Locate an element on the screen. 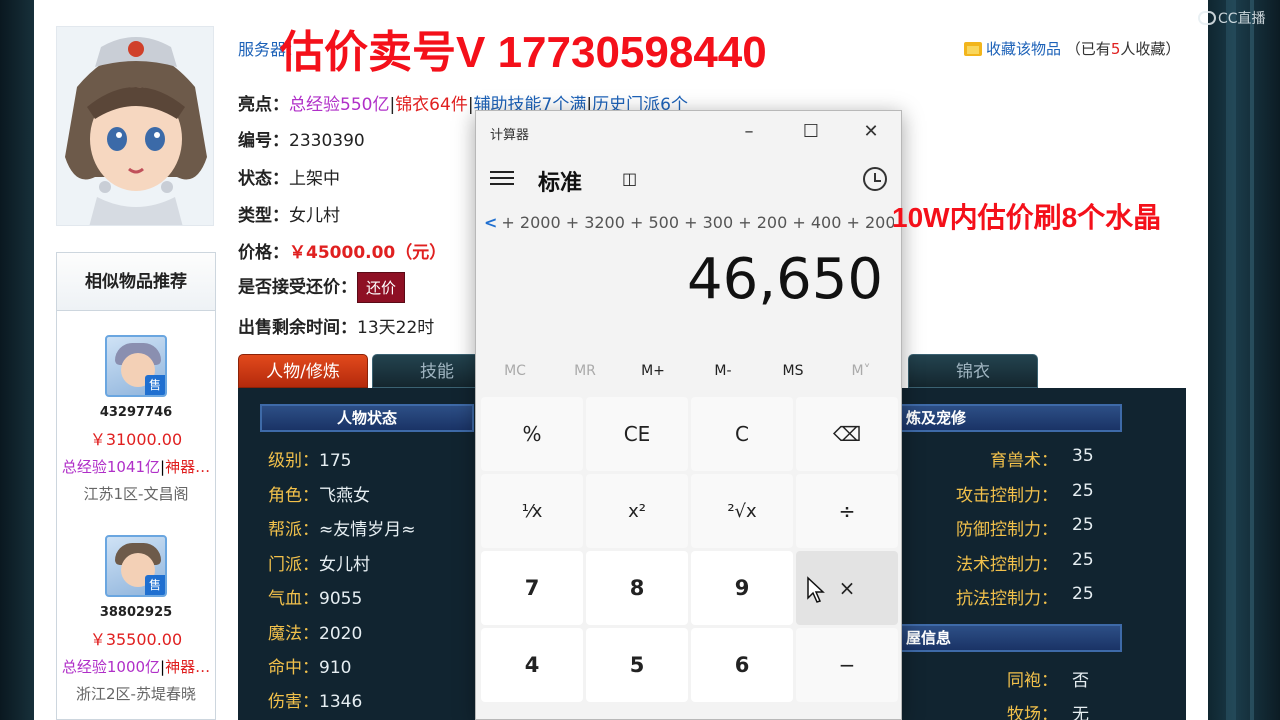 The image size is (1280, 720). stat-sworn: 同袍： is located at coordinates (1032, 681).